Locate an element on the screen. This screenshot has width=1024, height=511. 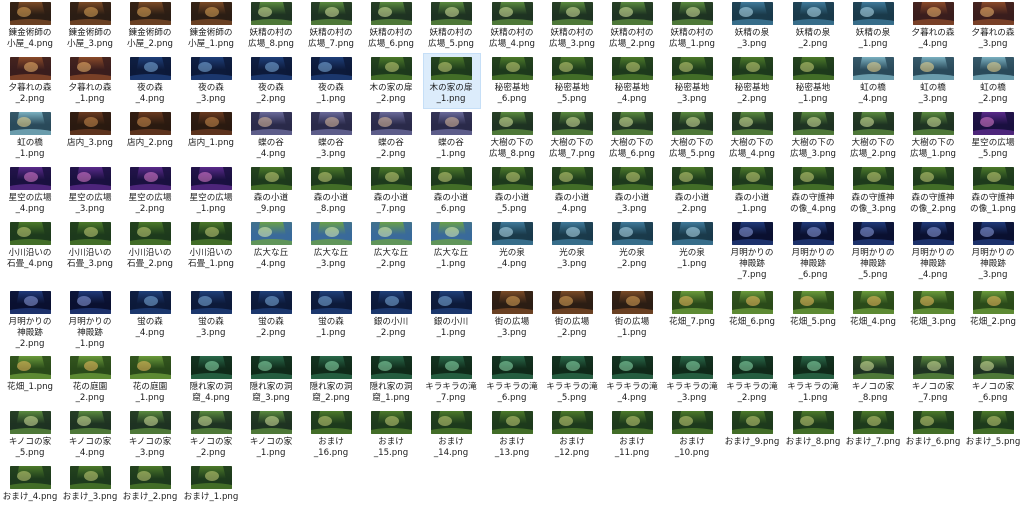
file-item: 森の小道 _9.png is located at coordinates (271, 191).